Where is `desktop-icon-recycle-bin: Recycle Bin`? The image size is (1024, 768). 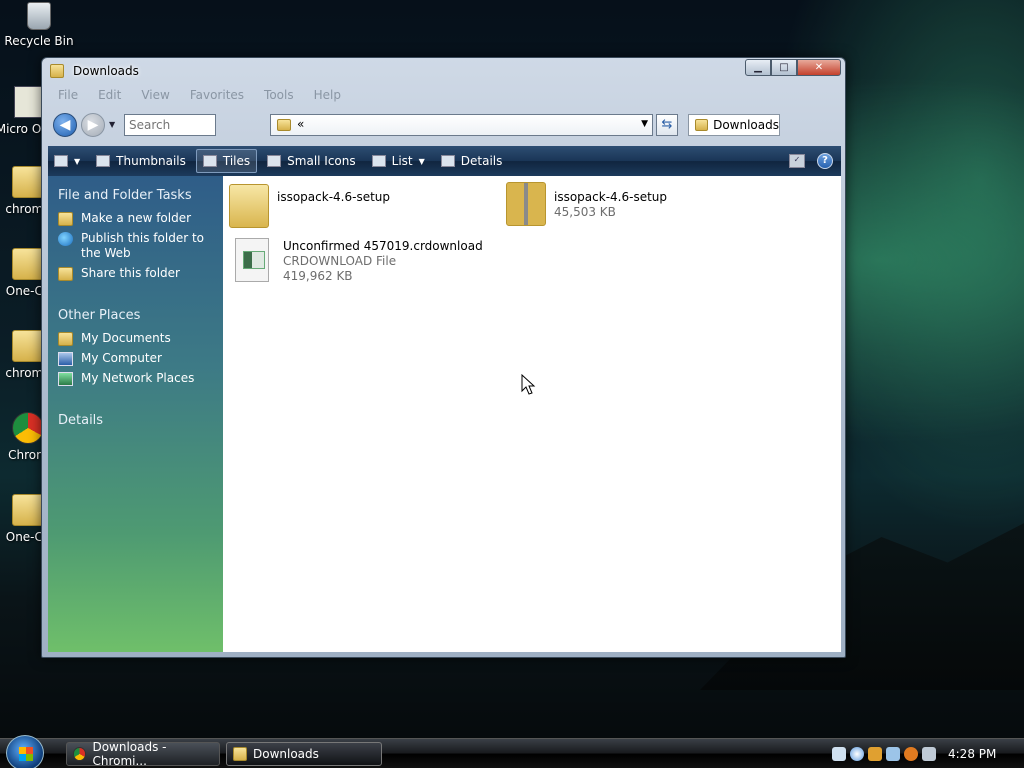 desktop-icon-recycle-bin: Recycle Bin is located at coordinates (39, 25).